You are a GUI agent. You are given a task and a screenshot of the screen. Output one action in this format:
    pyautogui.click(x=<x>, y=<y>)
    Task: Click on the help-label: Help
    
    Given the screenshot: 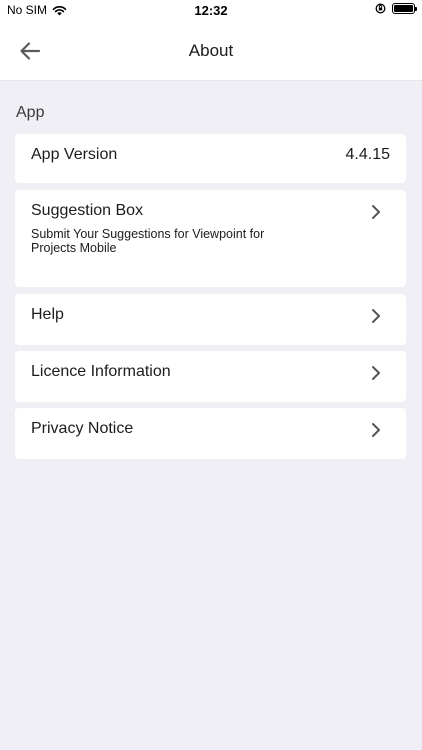 What is the action you would take?
    pyautogui.click(x=47, y=314)
    